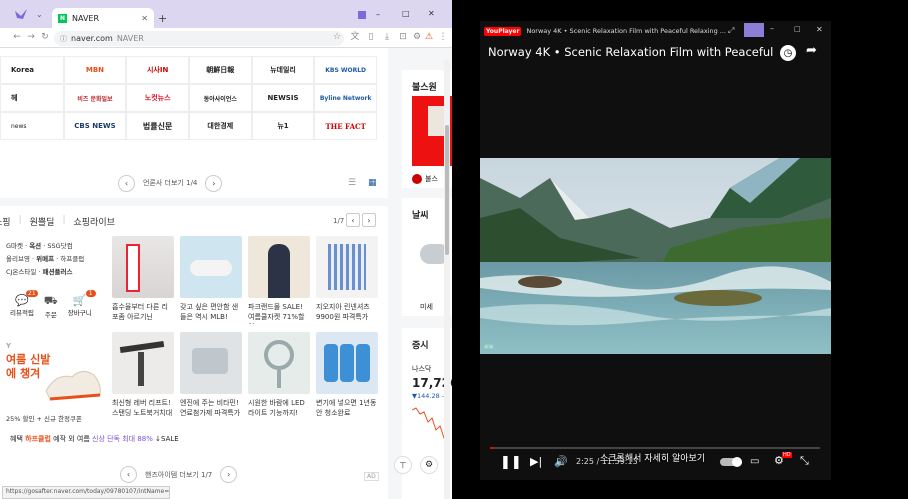  I want to click on press-prev-button: ‹, so click(126, 183).